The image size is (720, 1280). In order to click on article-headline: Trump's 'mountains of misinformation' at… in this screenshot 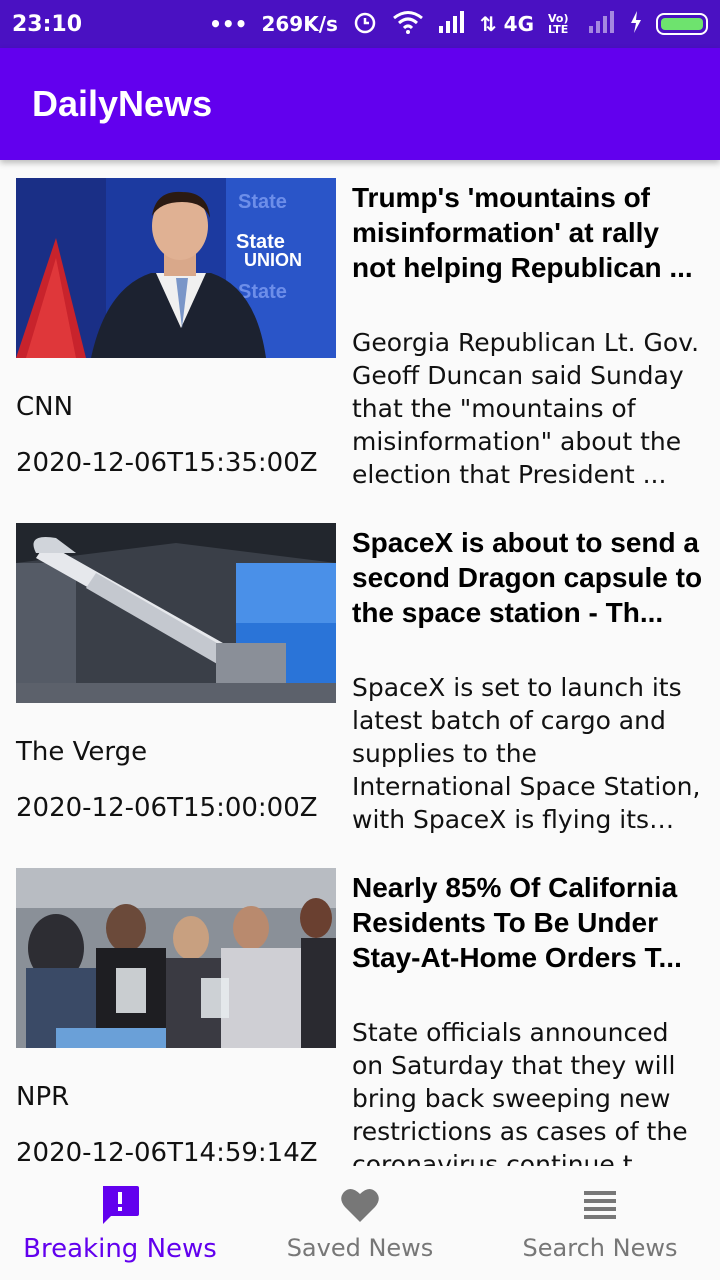, I will do `click(522, 232)`.